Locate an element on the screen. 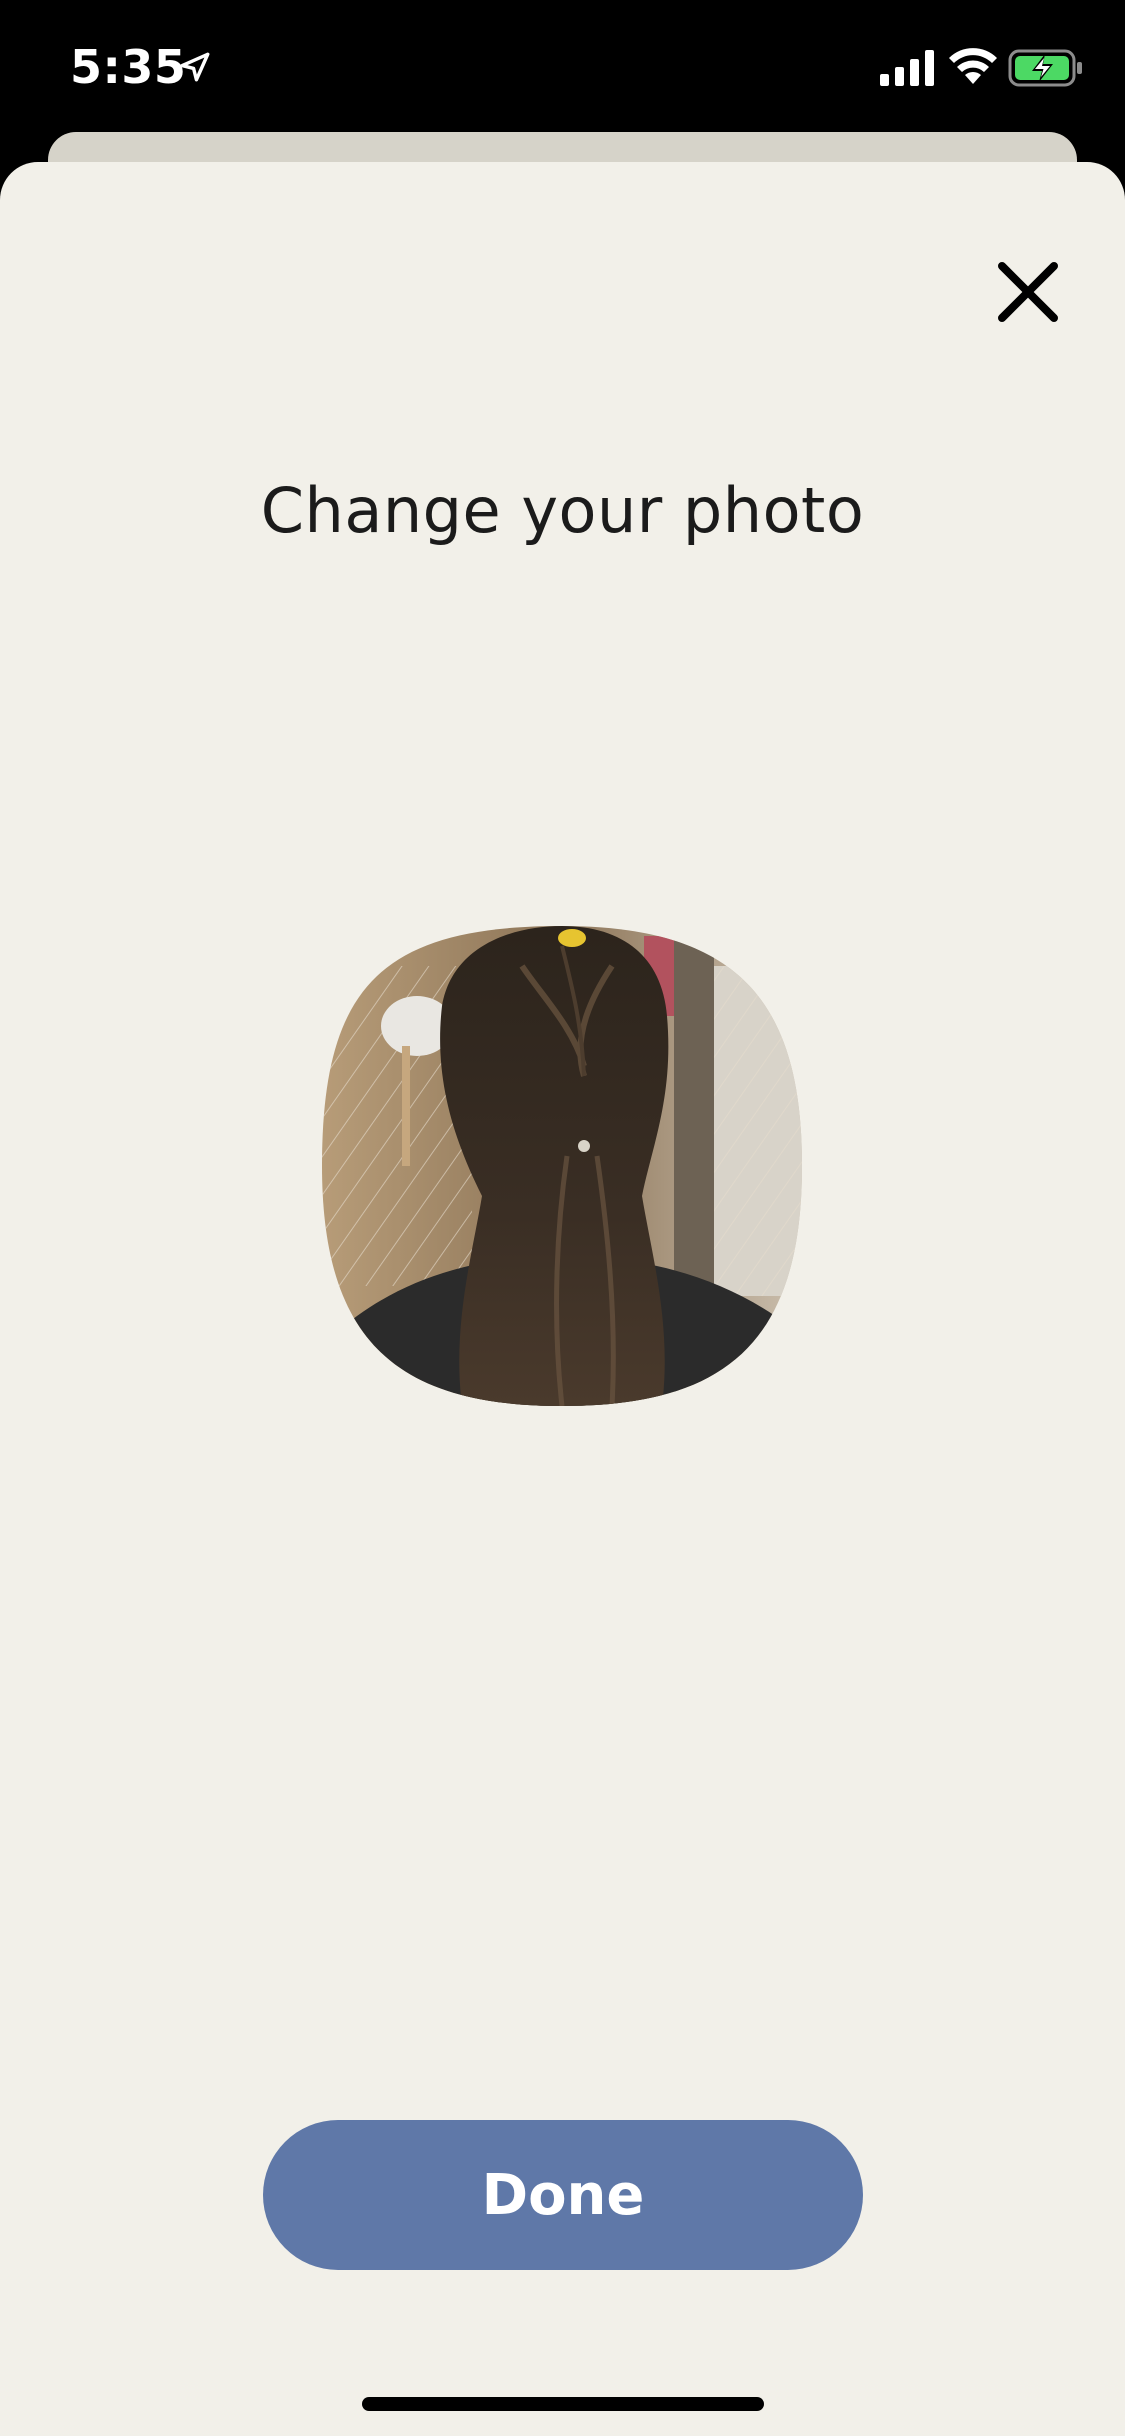 The image size is (1125, 2436). done-button: Done is located at coordinates (563, 2195).